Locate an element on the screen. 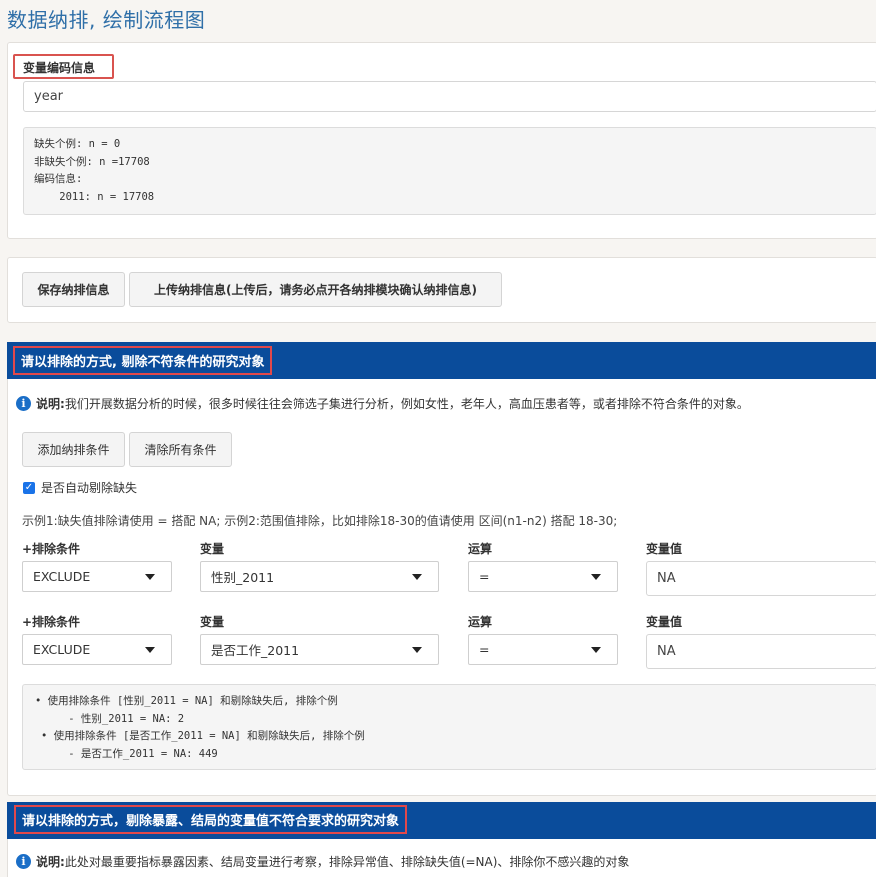  section2-header: 请以排除的方式，剔除暴露、结局的变量值不符合要求的研究对象 is located at coordinates (441, 820).